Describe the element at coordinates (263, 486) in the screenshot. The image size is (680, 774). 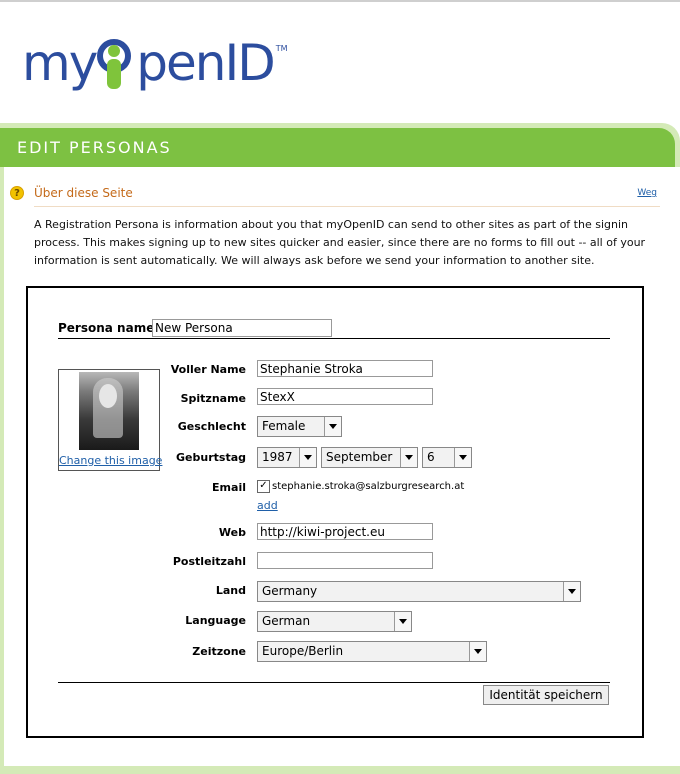
I see `email-checkbox: ✓` at that location.